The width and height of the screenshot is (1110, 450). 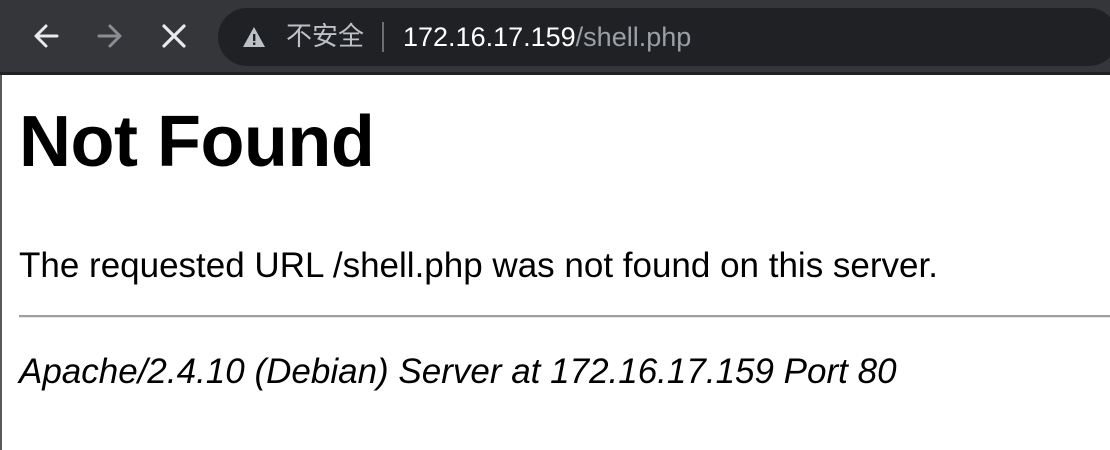 I want to click on arrow-left-icon, so click(x=46, y=36).